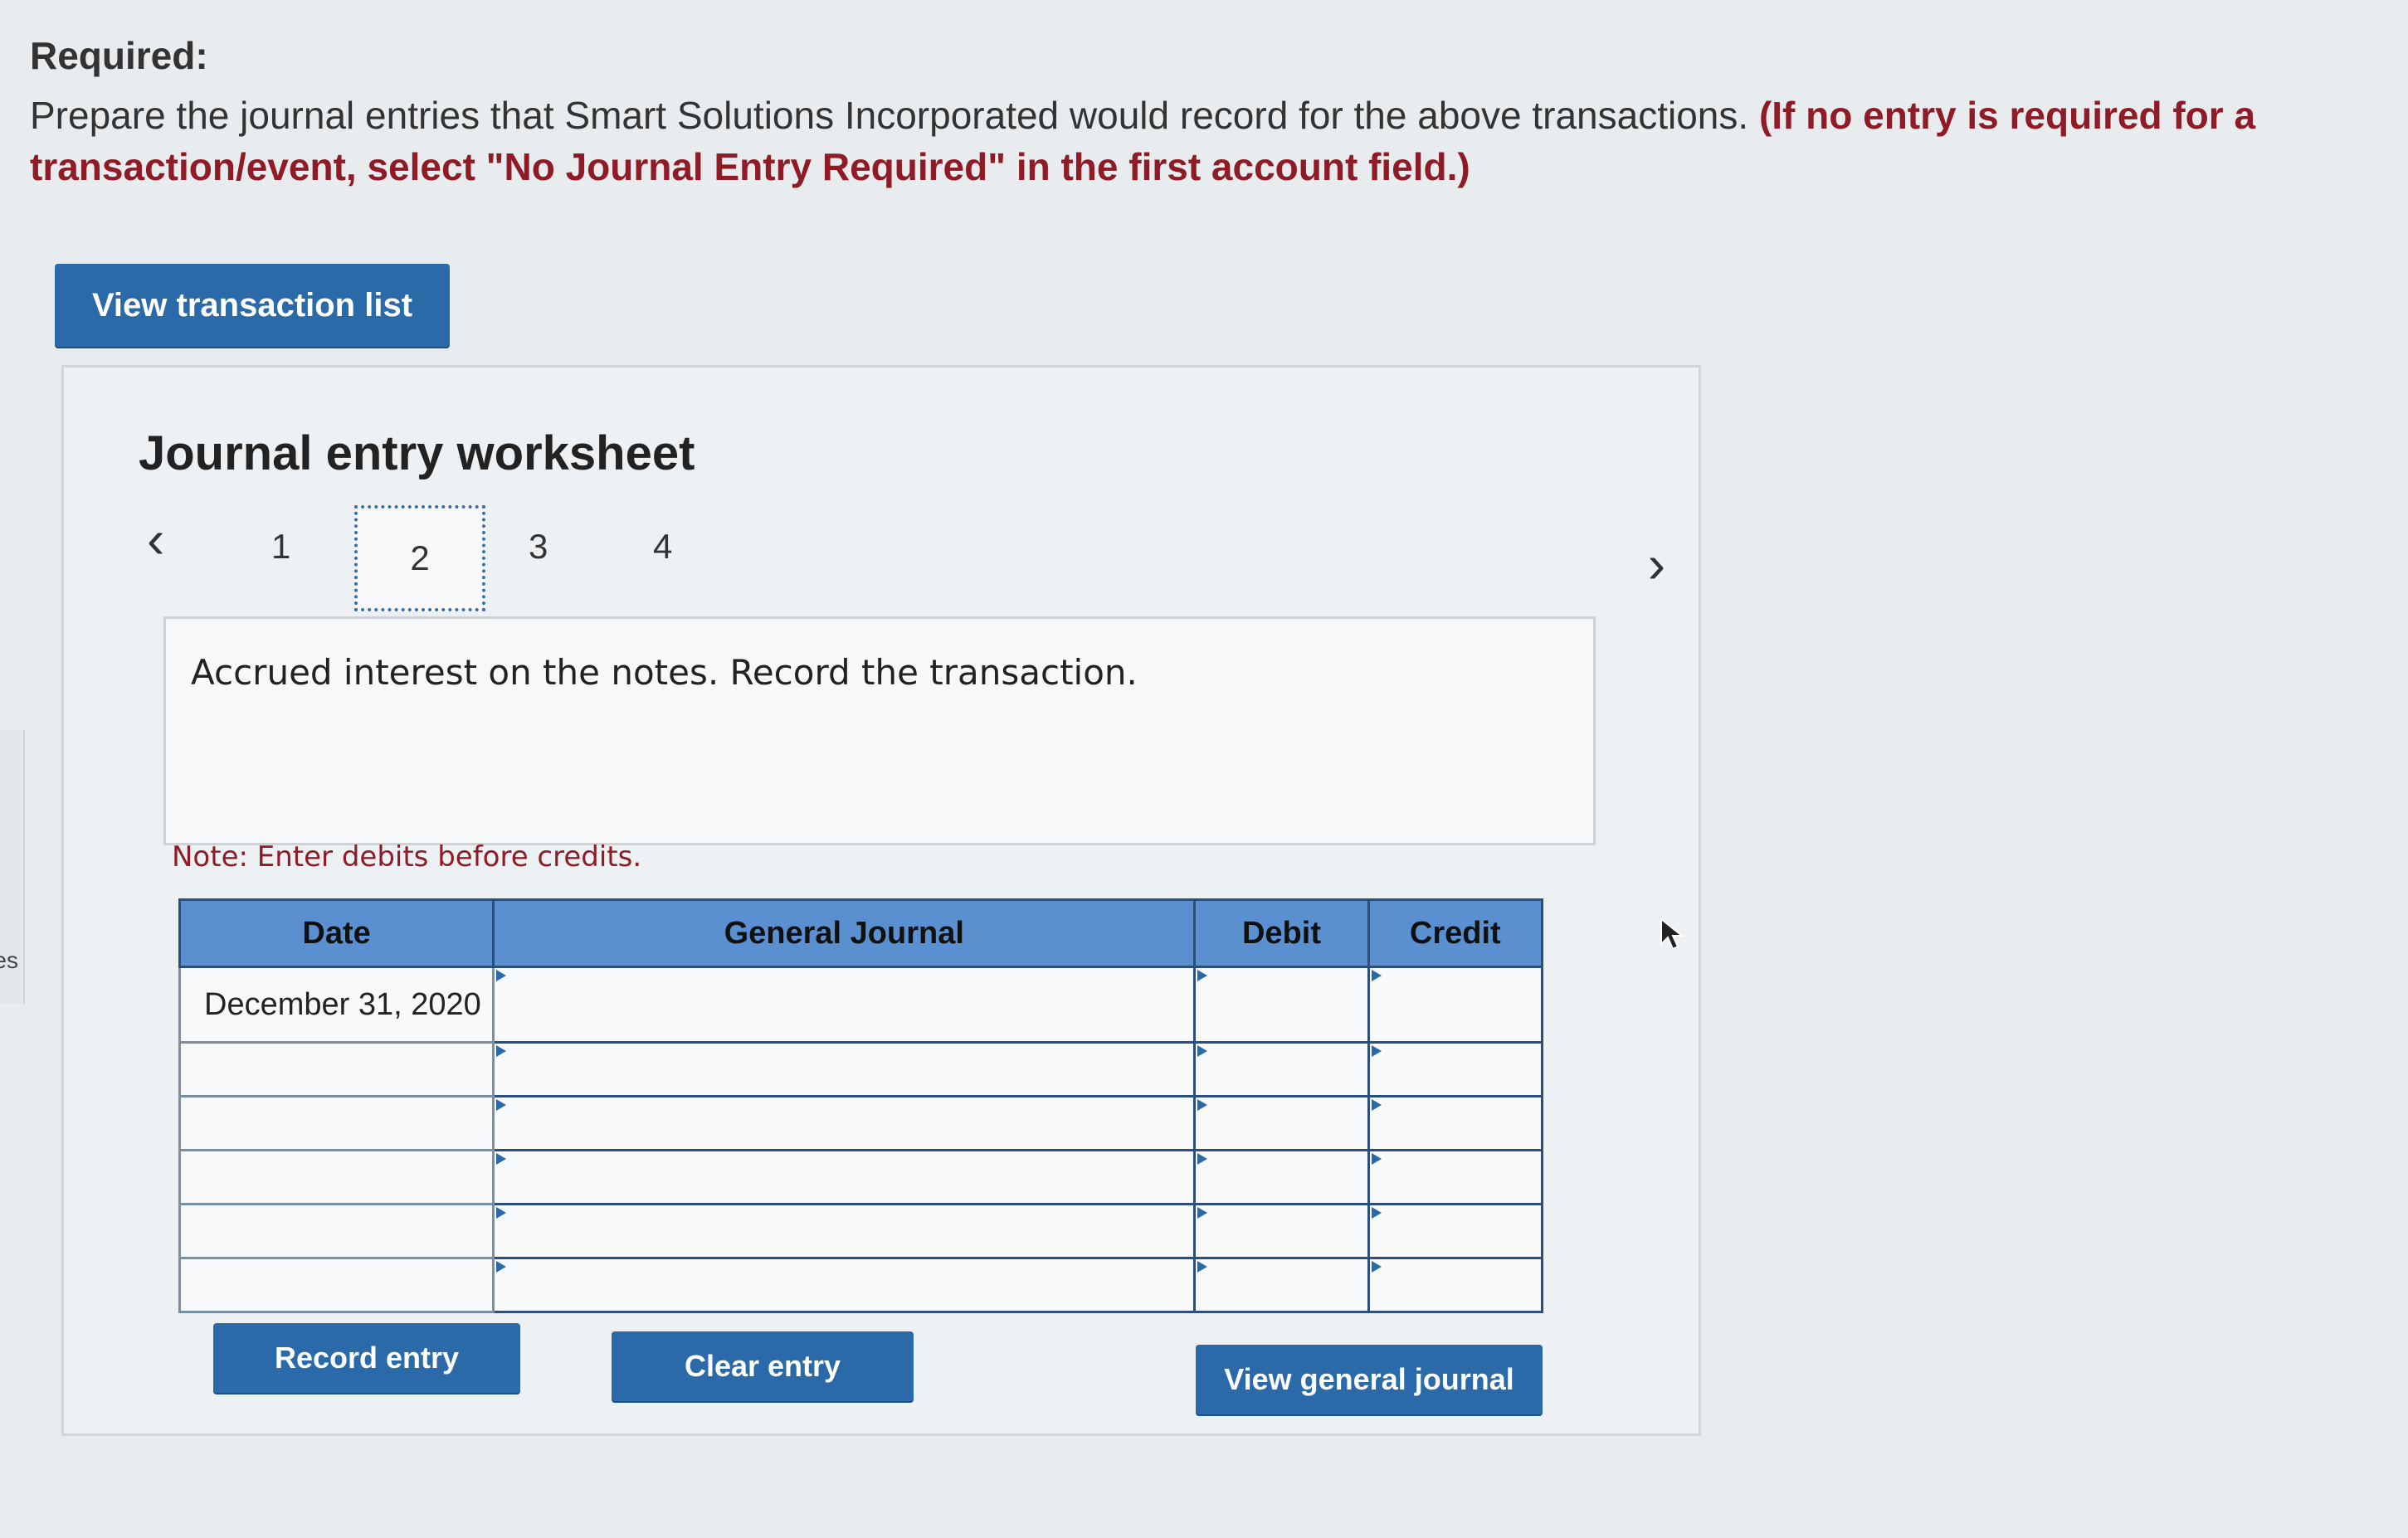 Image resolution: width=2408 pixels, height=1538 pixels. What do you see at coordinates (918, 558) in the screenshot?
I see `worksheet-pager: ‹ 1 2 3 4 ›` at bounding box center [918, 558].